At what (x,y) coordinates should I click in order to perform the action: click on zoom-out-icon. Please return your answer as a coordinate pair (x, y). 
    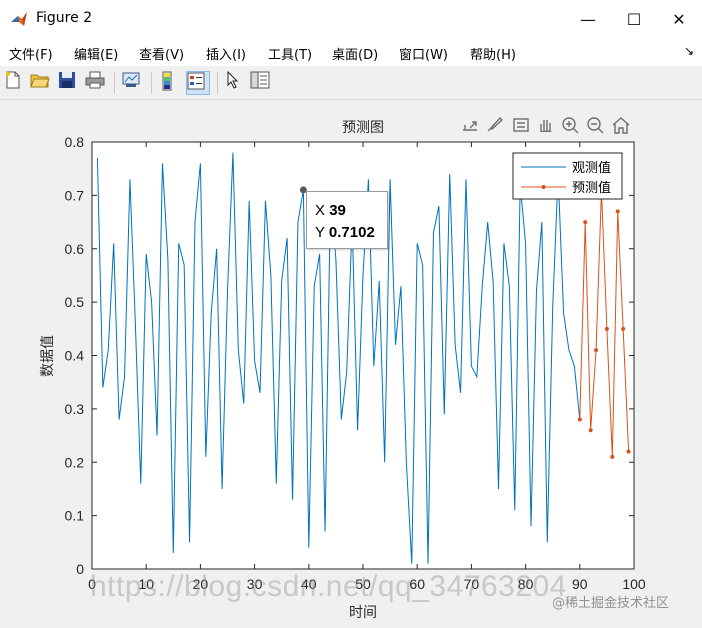
    Looking at the image, I should click on (595, 125).